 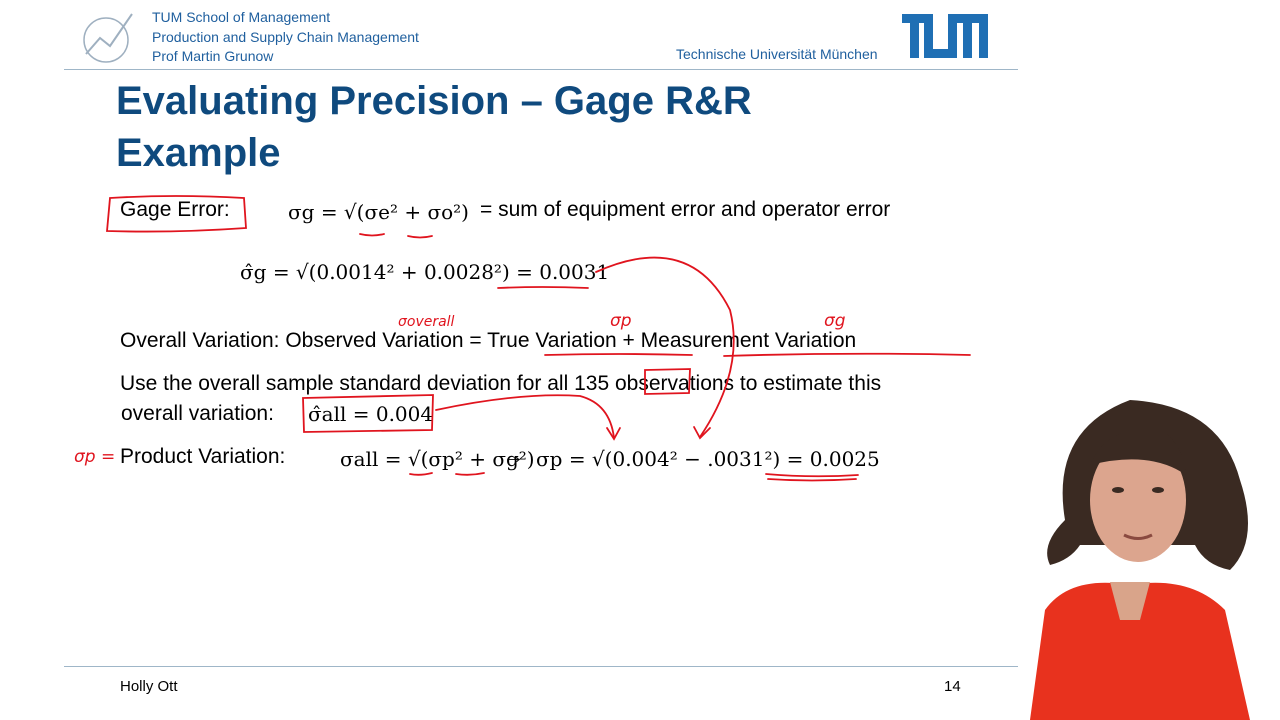 I want to click on sigma-g-underline, so click(x=470, y=474).